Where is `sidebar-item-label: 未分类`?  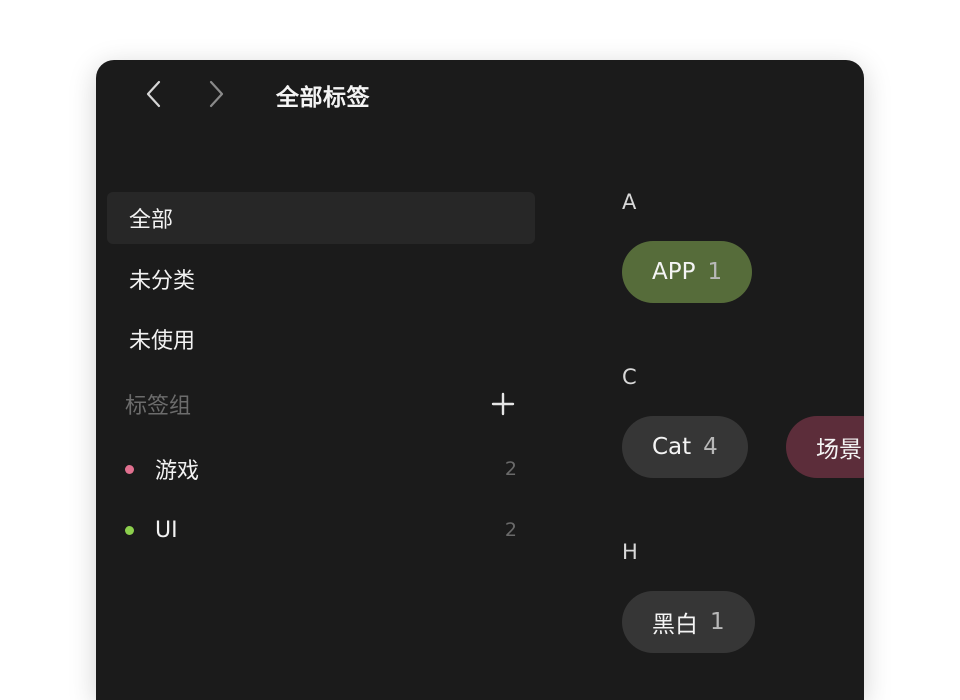 sidebar-item-label: 未分类 is located at coordinates (162, 281).